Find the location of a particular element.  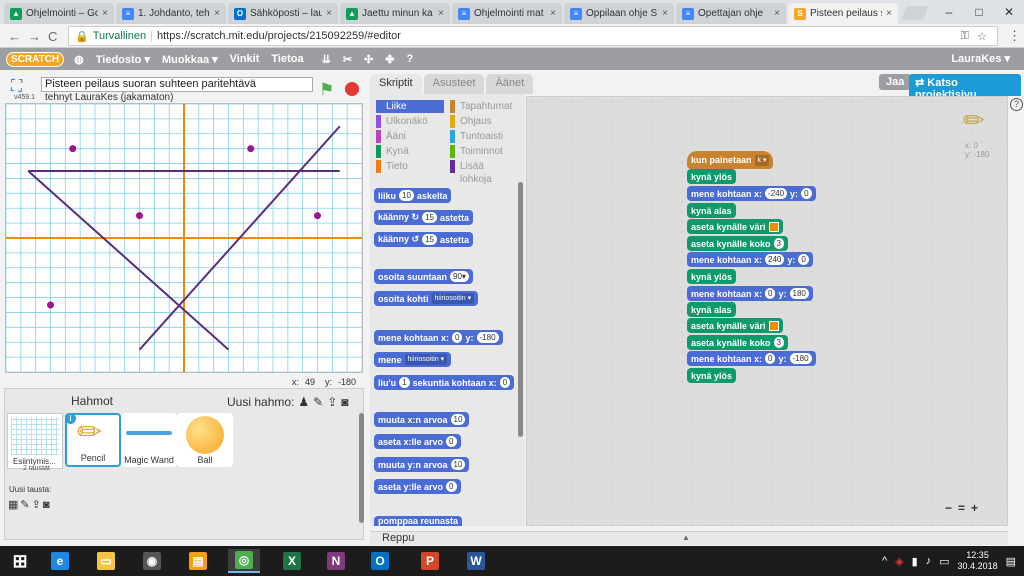

block-when-key-pressed: kun painetaan k ▾ is located at coordinates (730, 160).